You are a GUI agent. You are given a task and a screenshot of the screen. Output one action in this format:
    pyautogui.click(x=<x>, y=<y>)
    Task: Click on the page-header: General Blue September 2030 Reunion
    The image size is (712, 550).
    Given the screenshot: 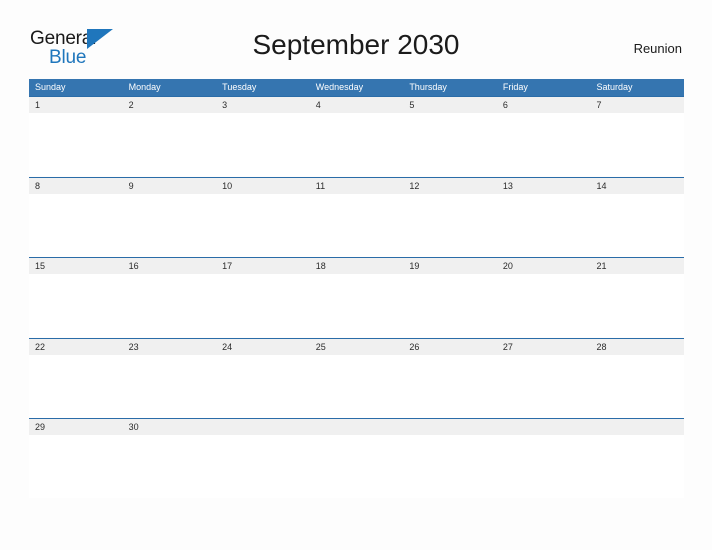 What is the action you would take?
    pyautogui.click(x=356, y=34)
    